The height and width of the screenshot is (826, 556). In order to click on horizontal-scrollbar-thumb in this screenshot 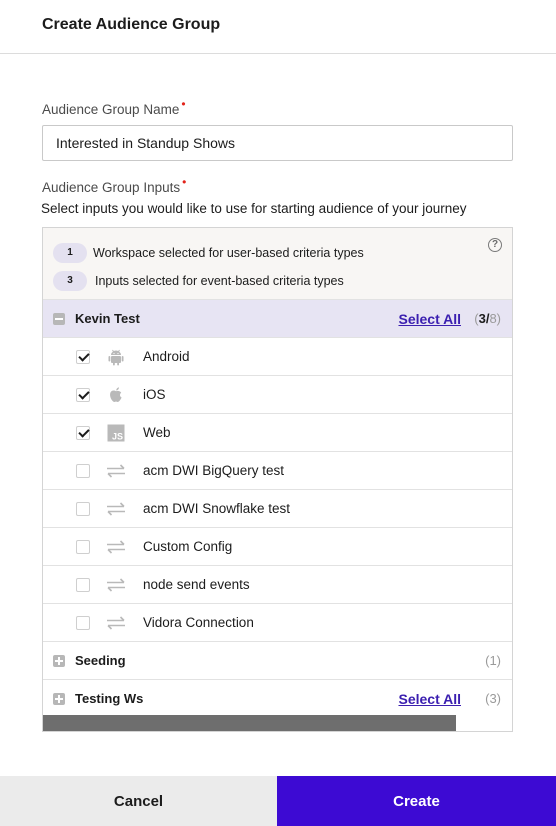, I will do `click(249, 723)`.